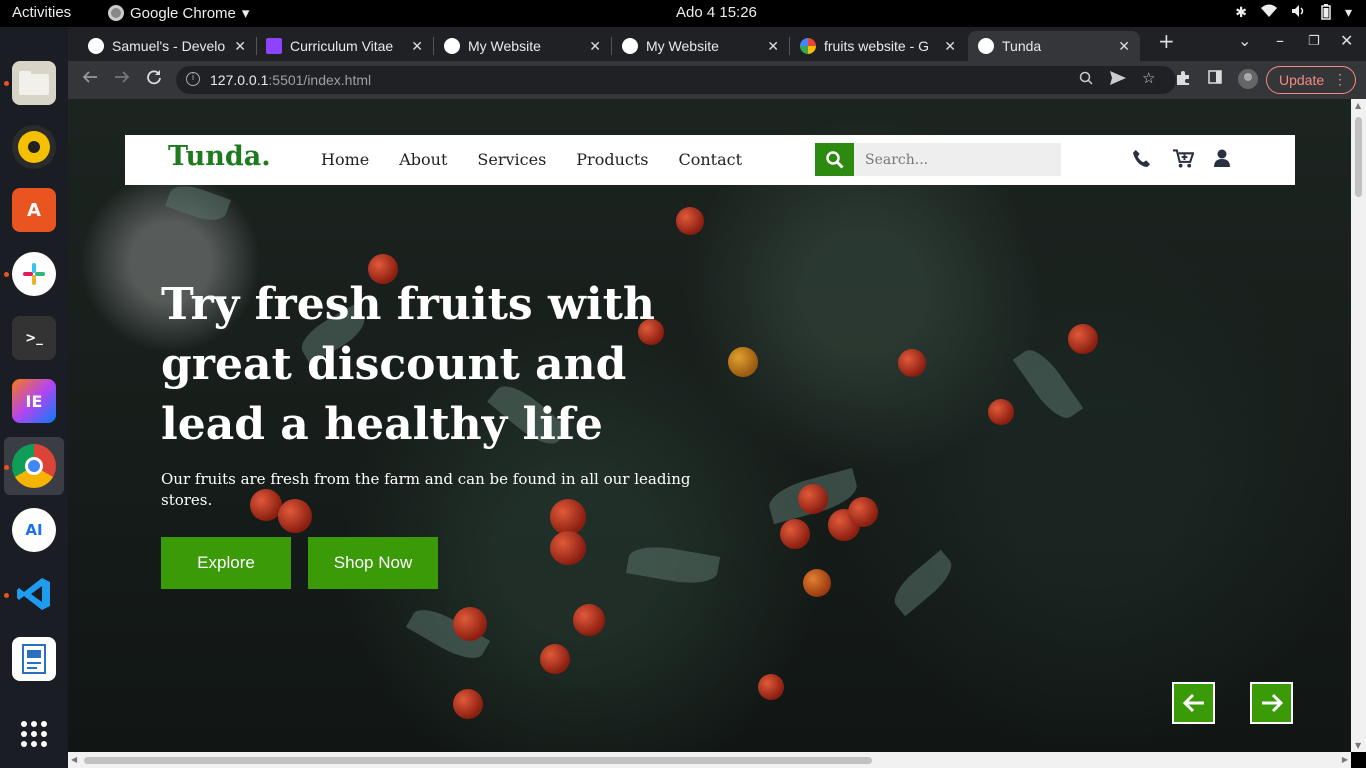 This screenshot has width=1366, height=768. I want to click on software-center-icon: A, so click(34, 210).